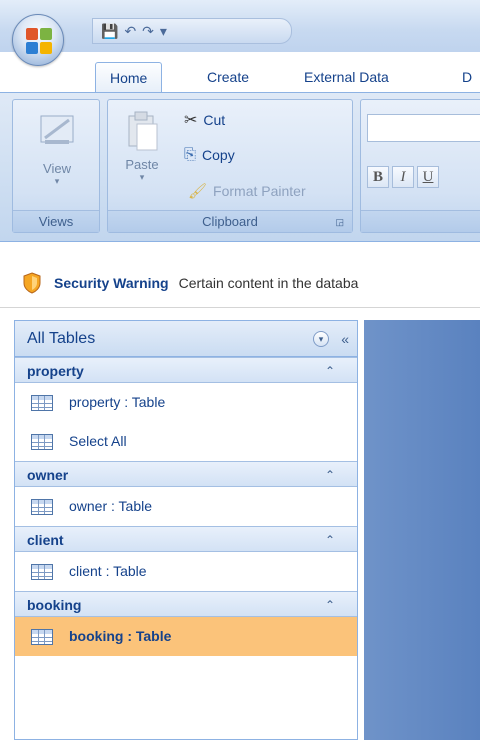 Image resolution: width=480 pixels, height=740 pixels. Describe the element at coordinates (228, 77) in the screenshot. I see `tab-create: Create` at that location.